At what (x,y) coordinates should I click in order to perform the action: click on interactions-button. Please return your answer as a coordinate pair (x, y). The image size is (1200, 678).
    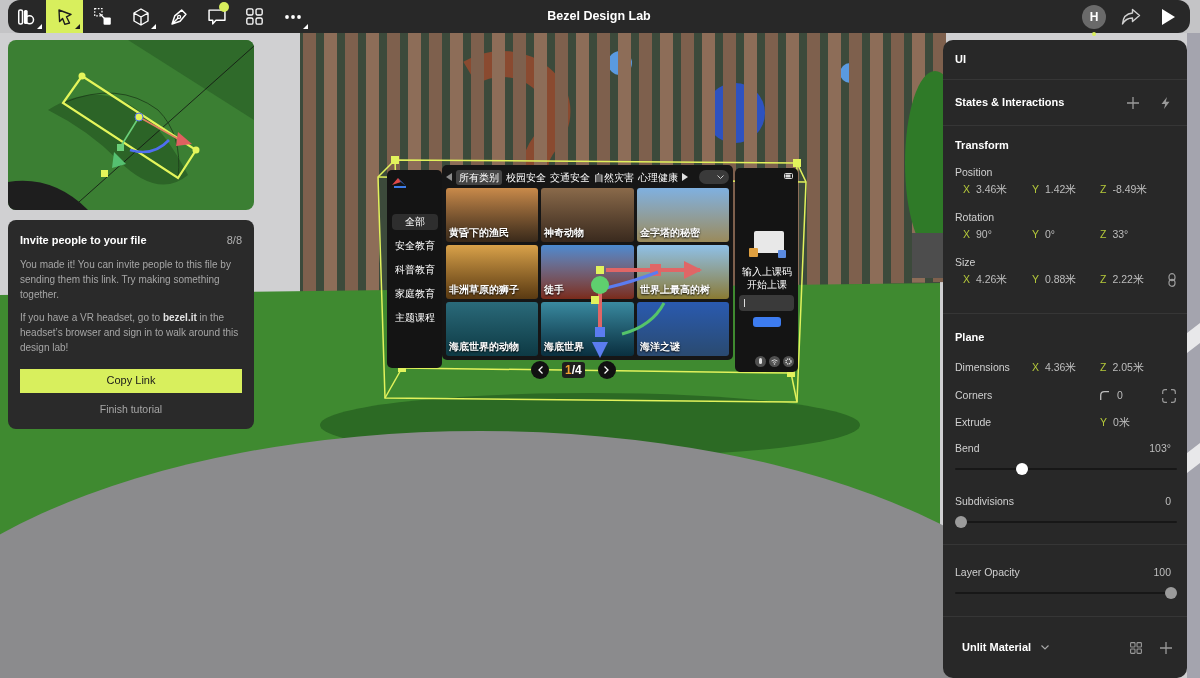
    Looking at the image, I should click on (1165, 102).